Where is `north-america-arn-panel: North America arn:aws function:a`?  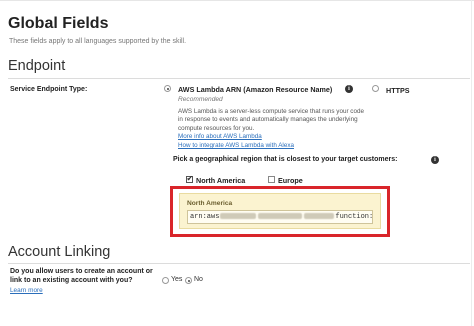
north-america-arn-panel: North America arn:aws function:a is located at coordinates (280, 211).